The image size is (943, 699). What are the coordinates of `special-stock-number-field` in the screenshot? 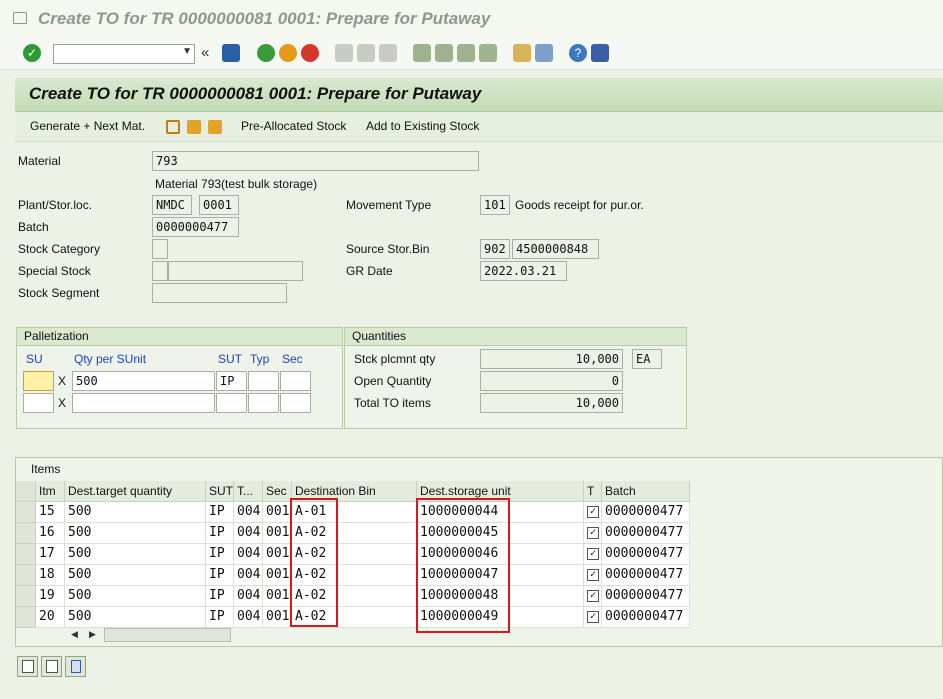 It's located at (235, 271).